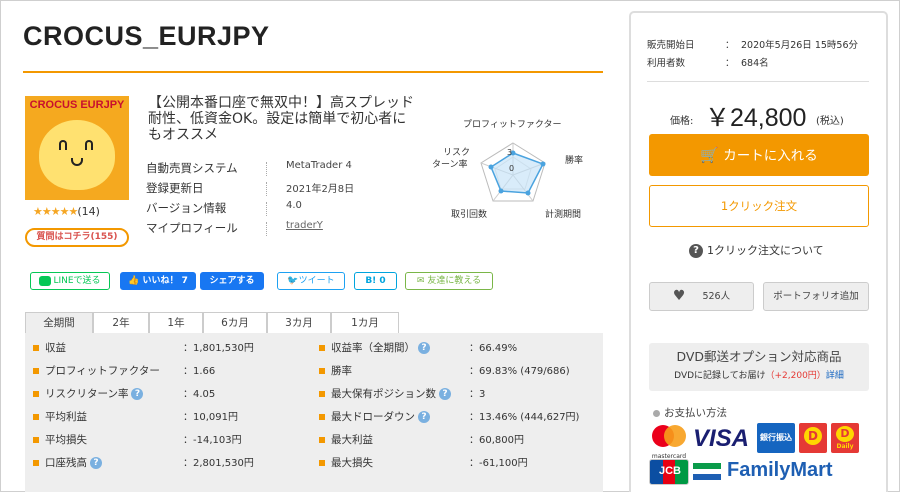 The width and height of the screenshot is (900, 492). I want to click on info-row-updated: 登録更新日 2021年2月8日, so click(261, 190).